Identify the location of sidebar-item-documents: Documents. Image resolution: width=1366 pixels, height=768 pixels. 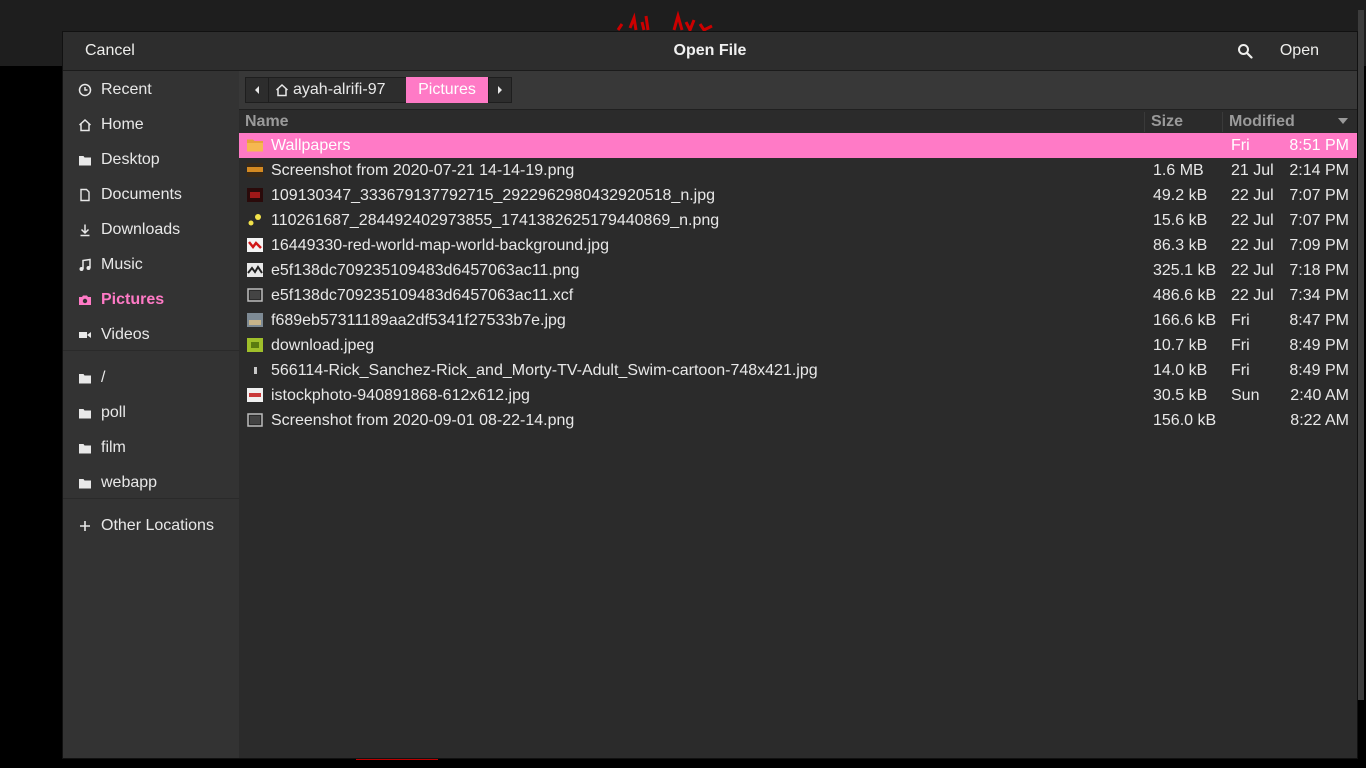
(151, 195).